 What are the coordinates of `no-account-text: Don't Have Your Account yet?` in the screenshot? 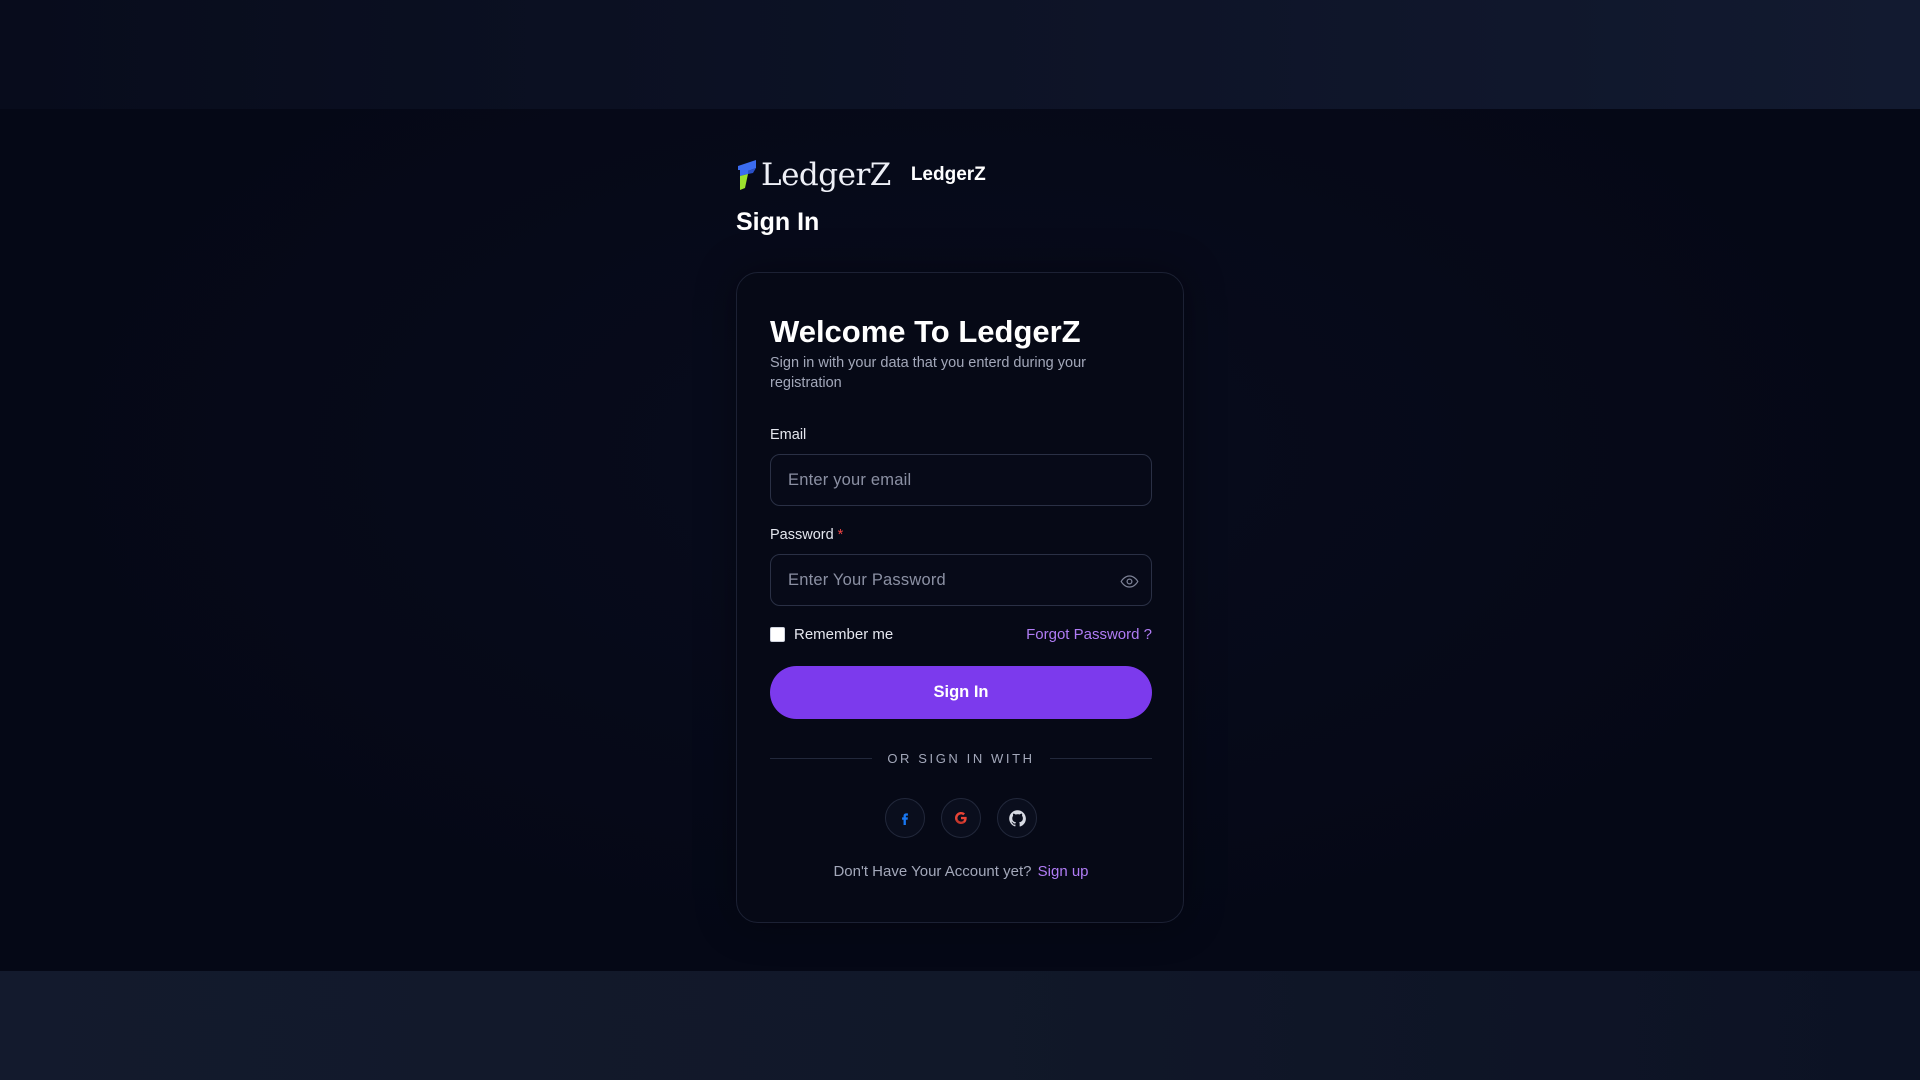 It's located at (932, 871).